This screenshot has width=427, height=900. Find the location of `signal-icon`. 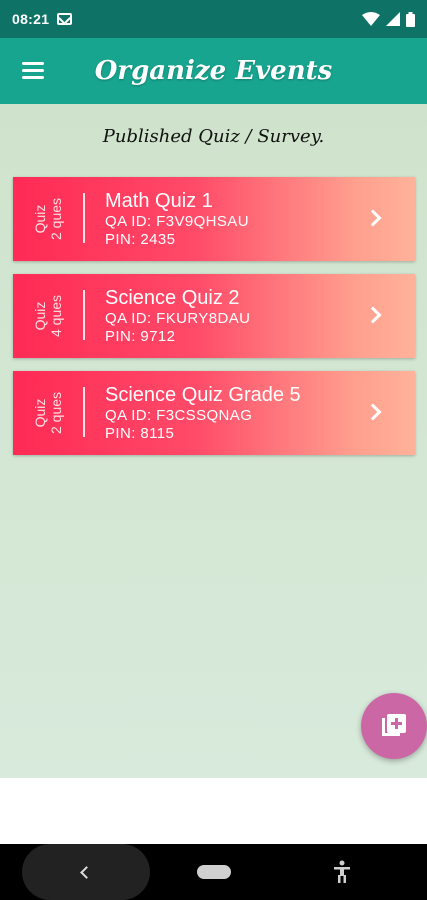

signal-icon is located at coordinates (393, 19).